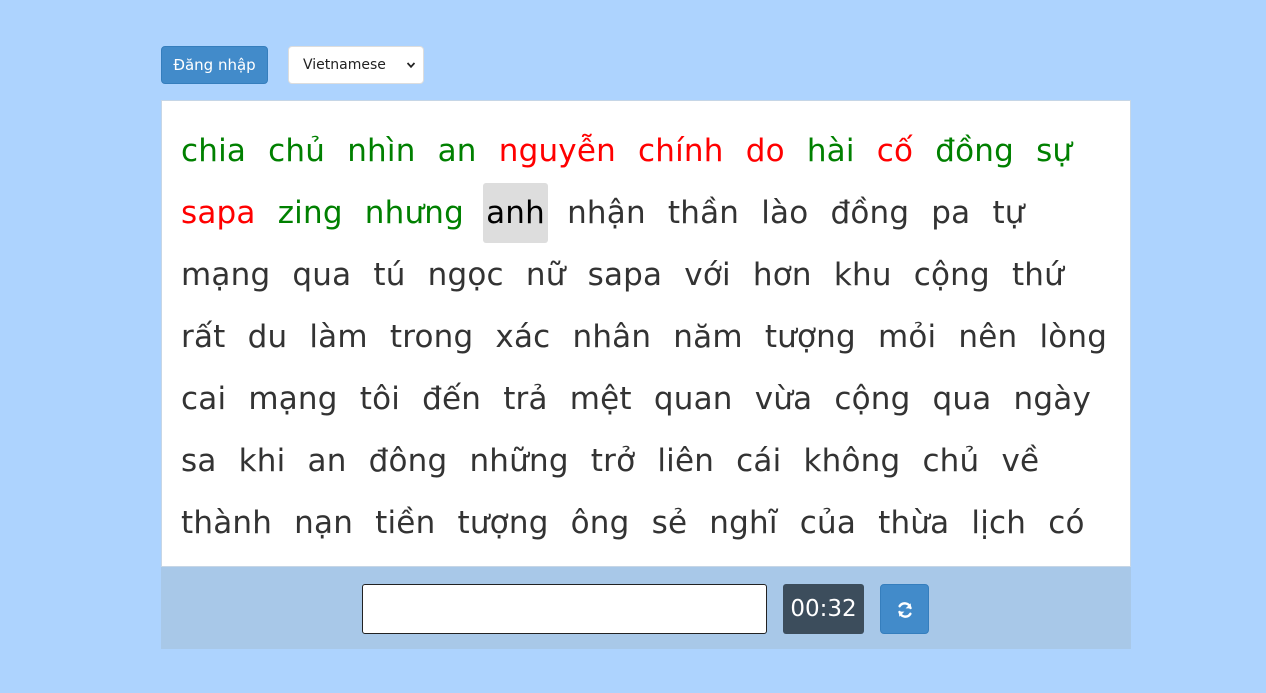  What do you see at coordinates (324, 523) in the screenshot?
I see `word: nạn` at bounding box center [324, 523].